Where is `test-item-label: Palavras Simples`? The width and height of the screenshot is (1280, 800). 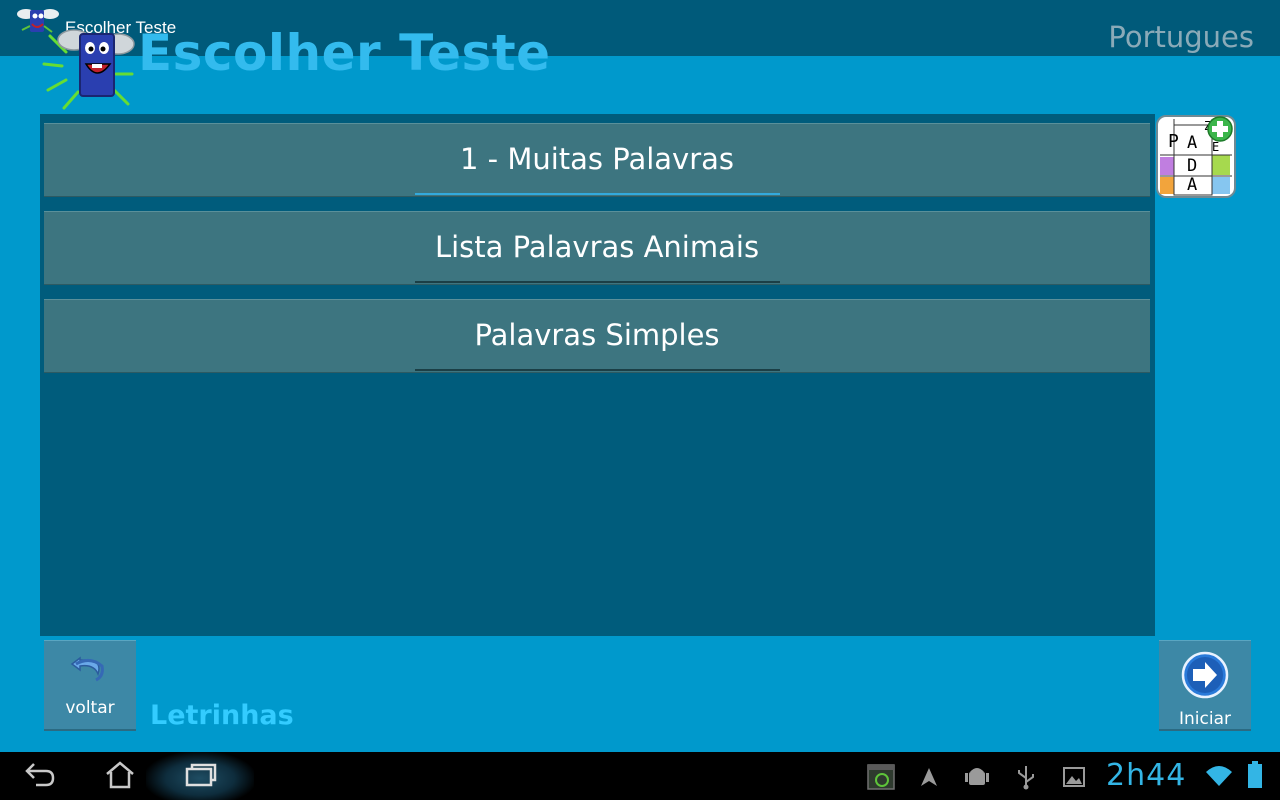
test-item-label: Palavras Simples is located at coordinates (597, 335).